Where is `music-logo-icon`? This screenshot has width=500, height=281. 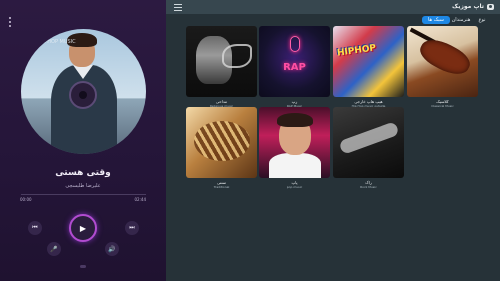 music-logo-icon is located at coordinates (490, 6).